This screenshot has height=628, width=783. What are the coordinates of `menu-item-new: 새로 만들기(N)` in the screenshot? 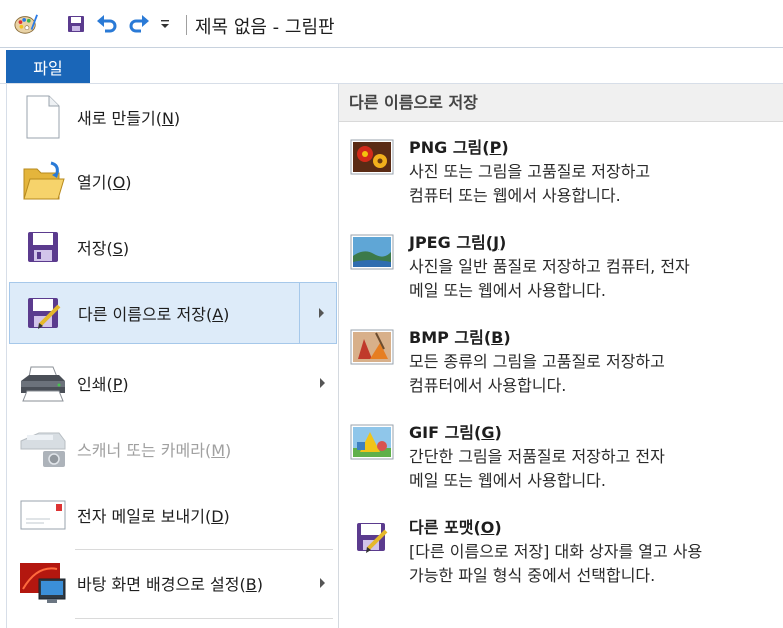 It's located at (173, 117).